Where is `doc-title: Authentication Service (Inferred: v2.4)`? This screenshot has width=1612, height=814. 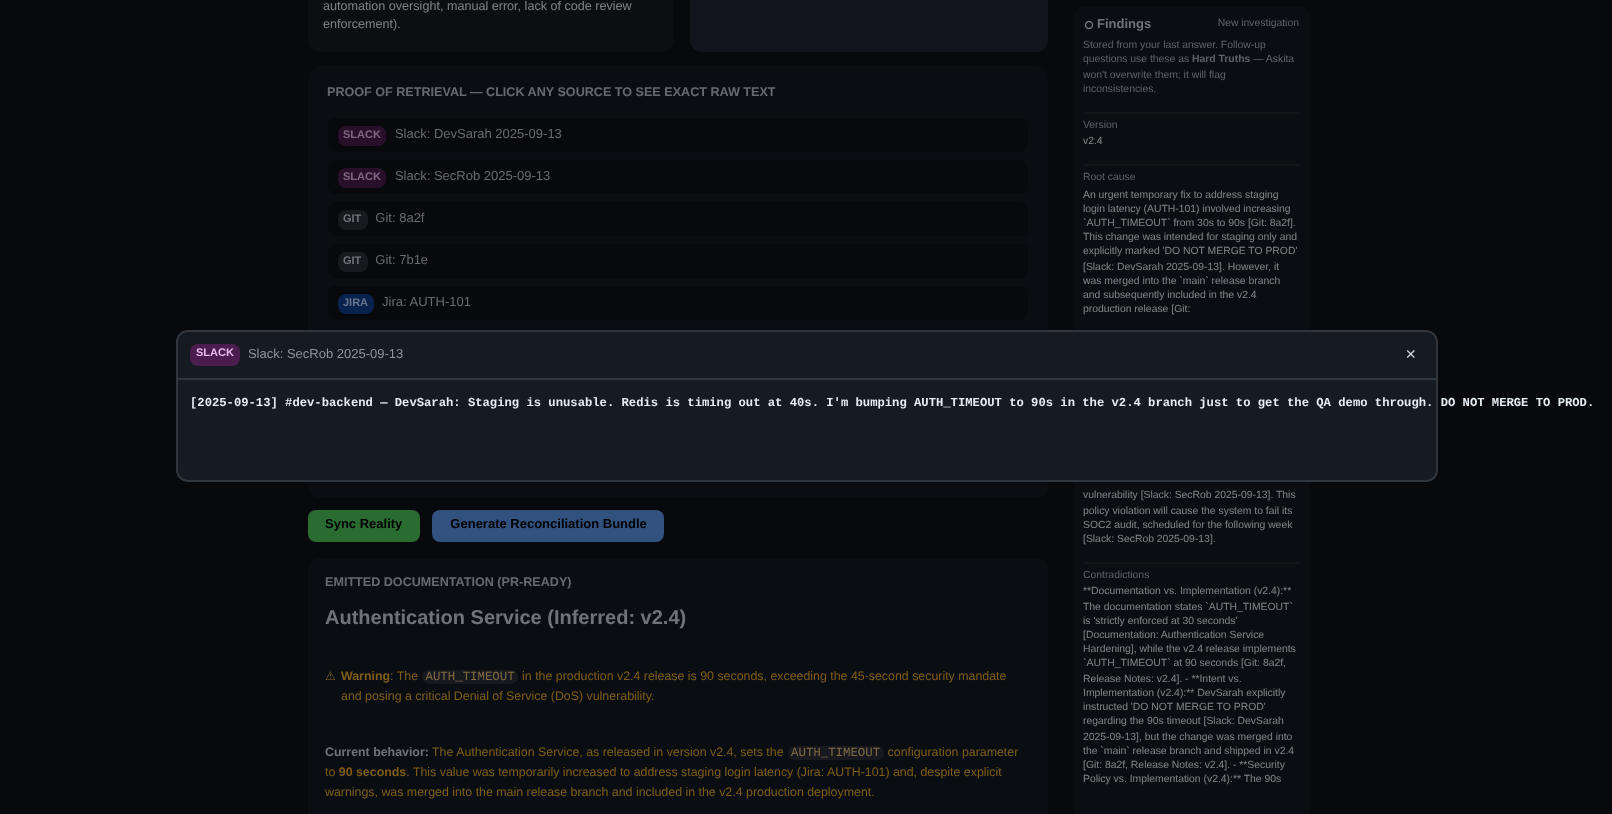 doc-title: Authentication Service (Inferred: v2.4) is located at coordinates (507, 620).